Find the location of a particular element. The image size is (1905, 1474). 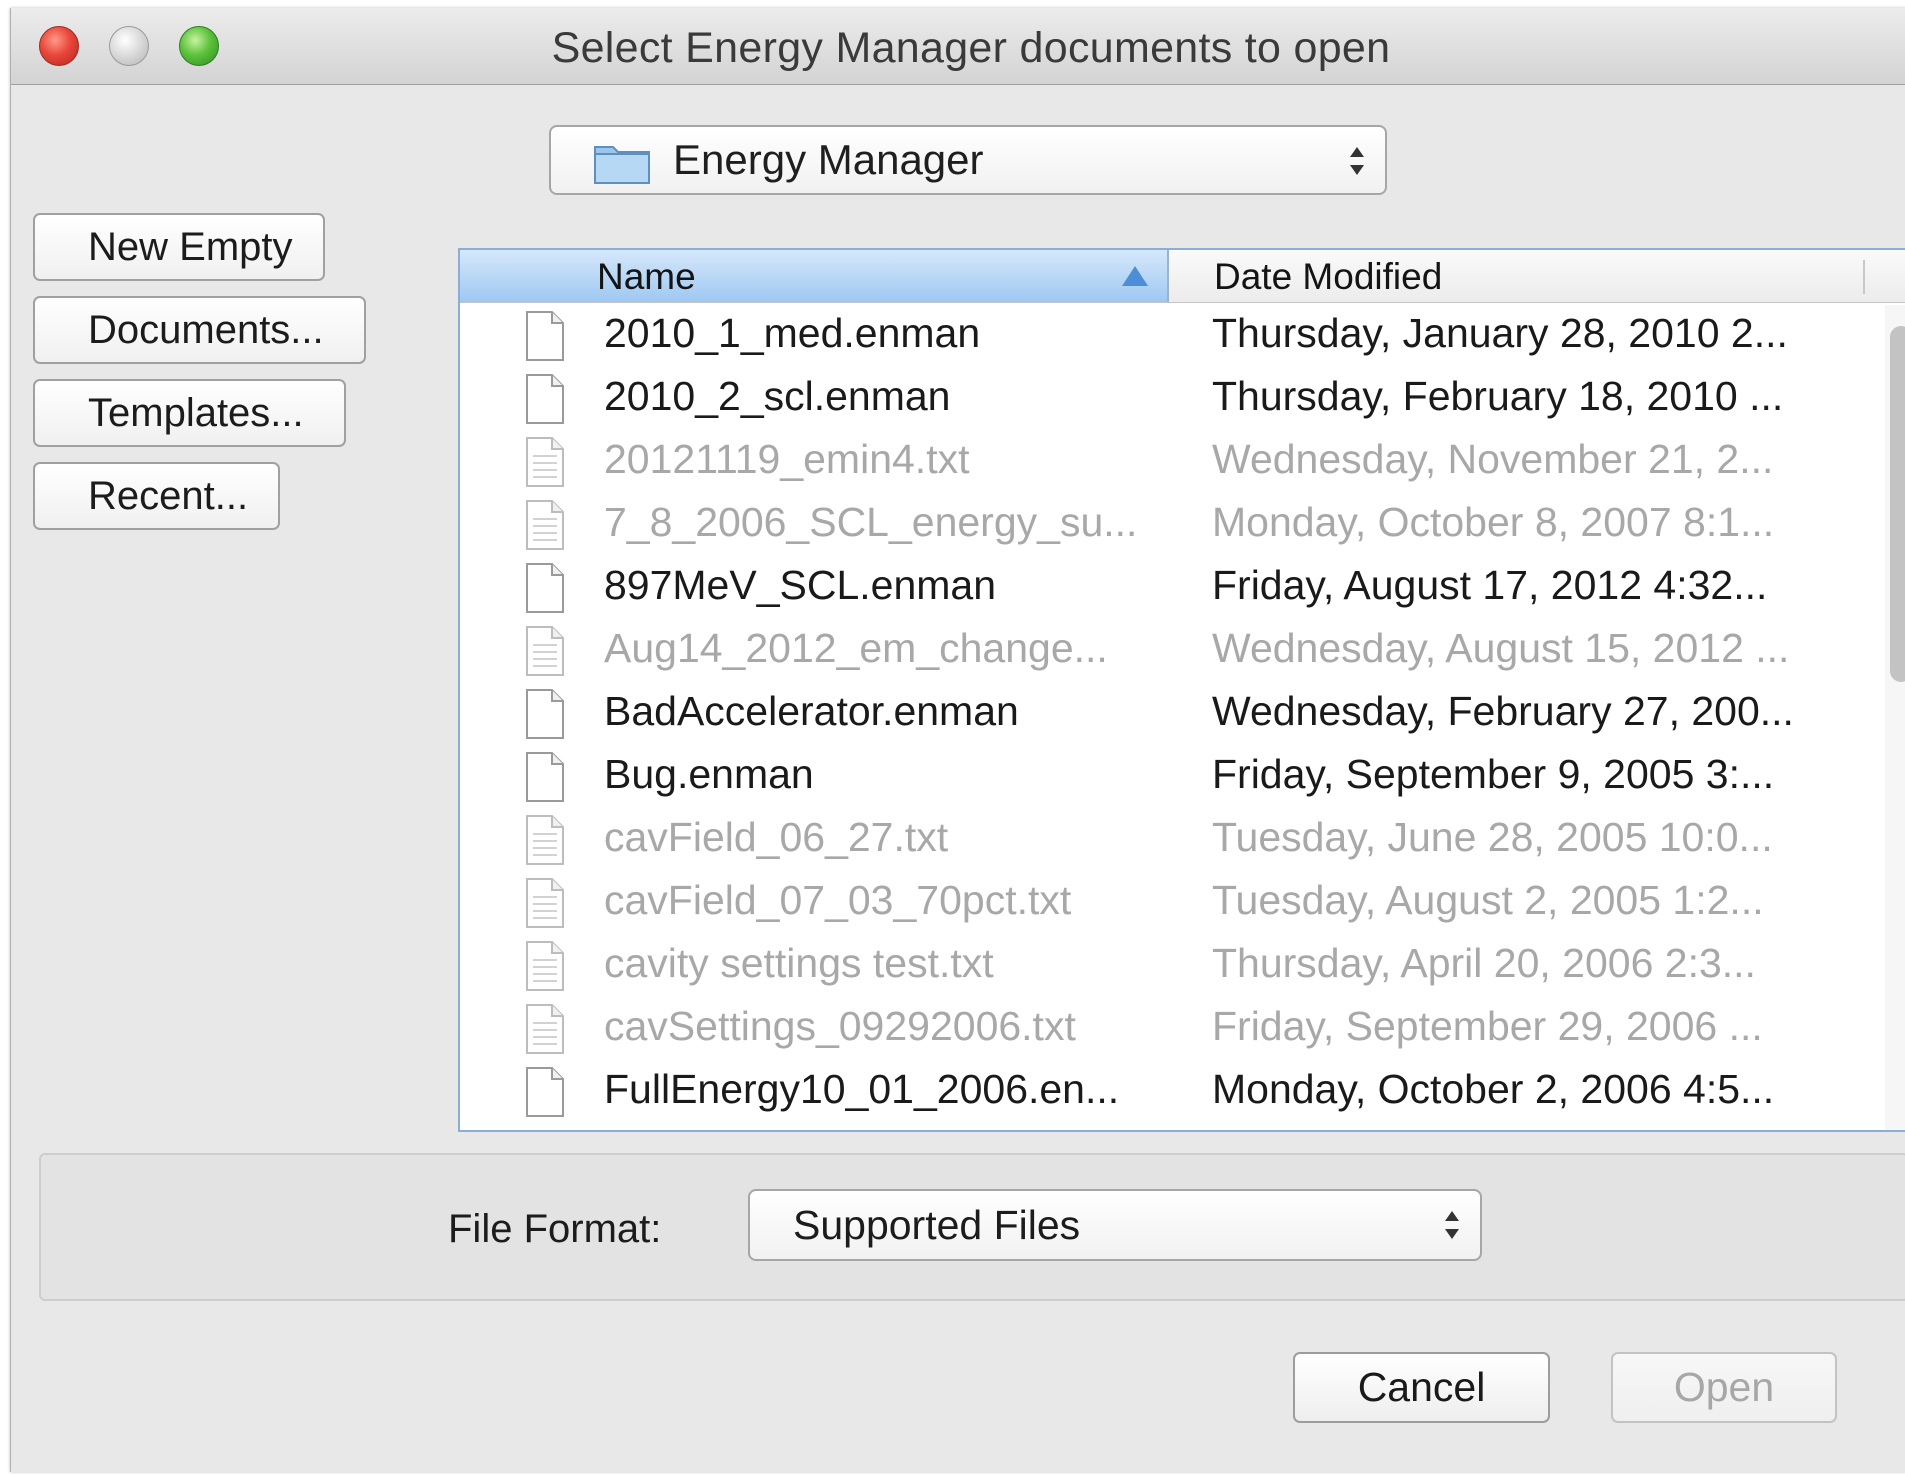

file-name: cavField_06_27.txt is located at coordinates (776, 837).